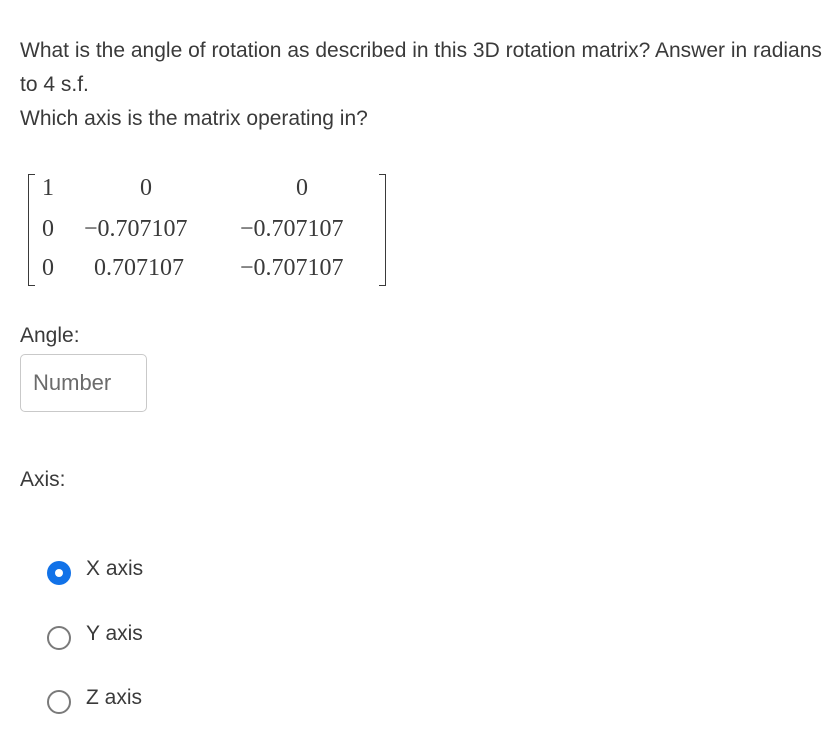 The image size is (828, 741). What do you see at coordinates (83, 383) in the screenshot?
I see `angle-number-input` at bounding box center [83, 383].